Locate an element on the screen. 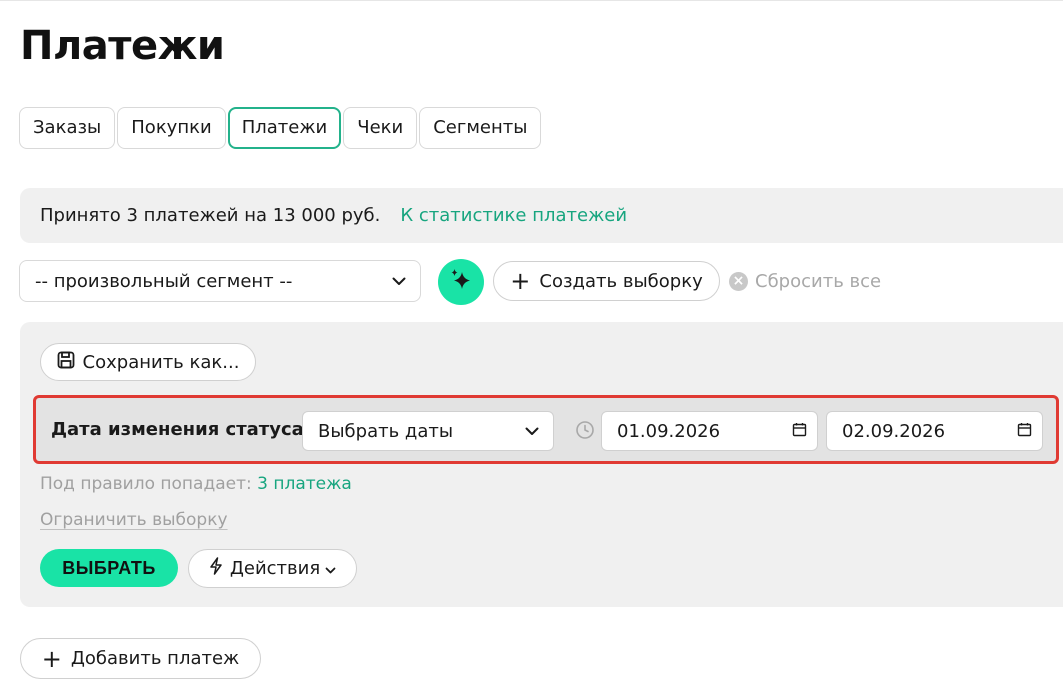 The image size is (1063, 700). segment-select: -- произвольный сегмент -- is located at coordinates (220, 281).